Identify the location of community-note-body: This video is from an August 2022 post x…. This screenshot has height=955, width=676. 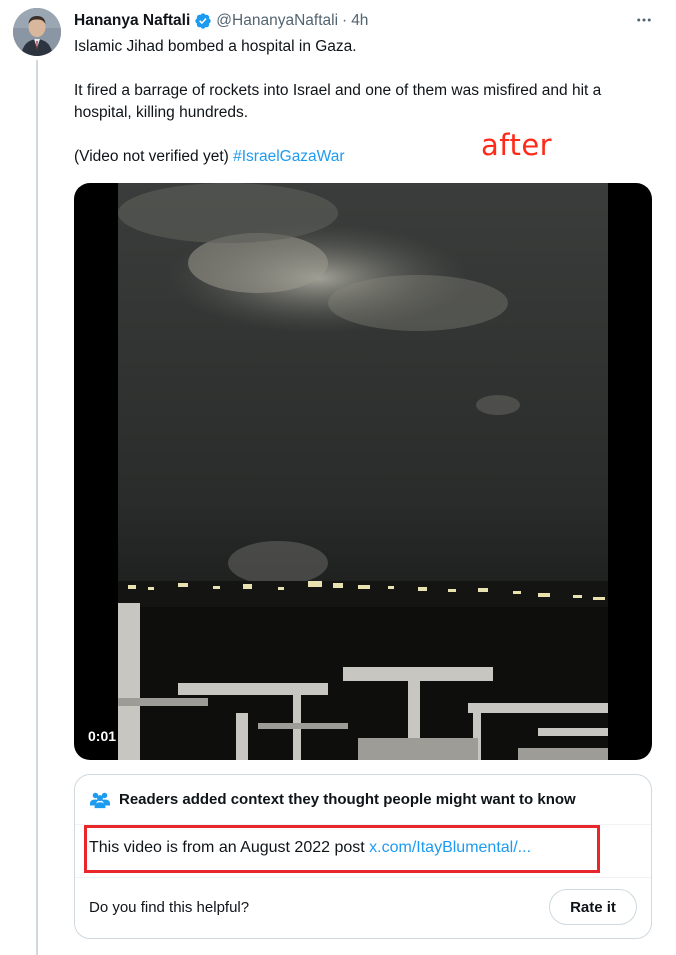
(310, 848).